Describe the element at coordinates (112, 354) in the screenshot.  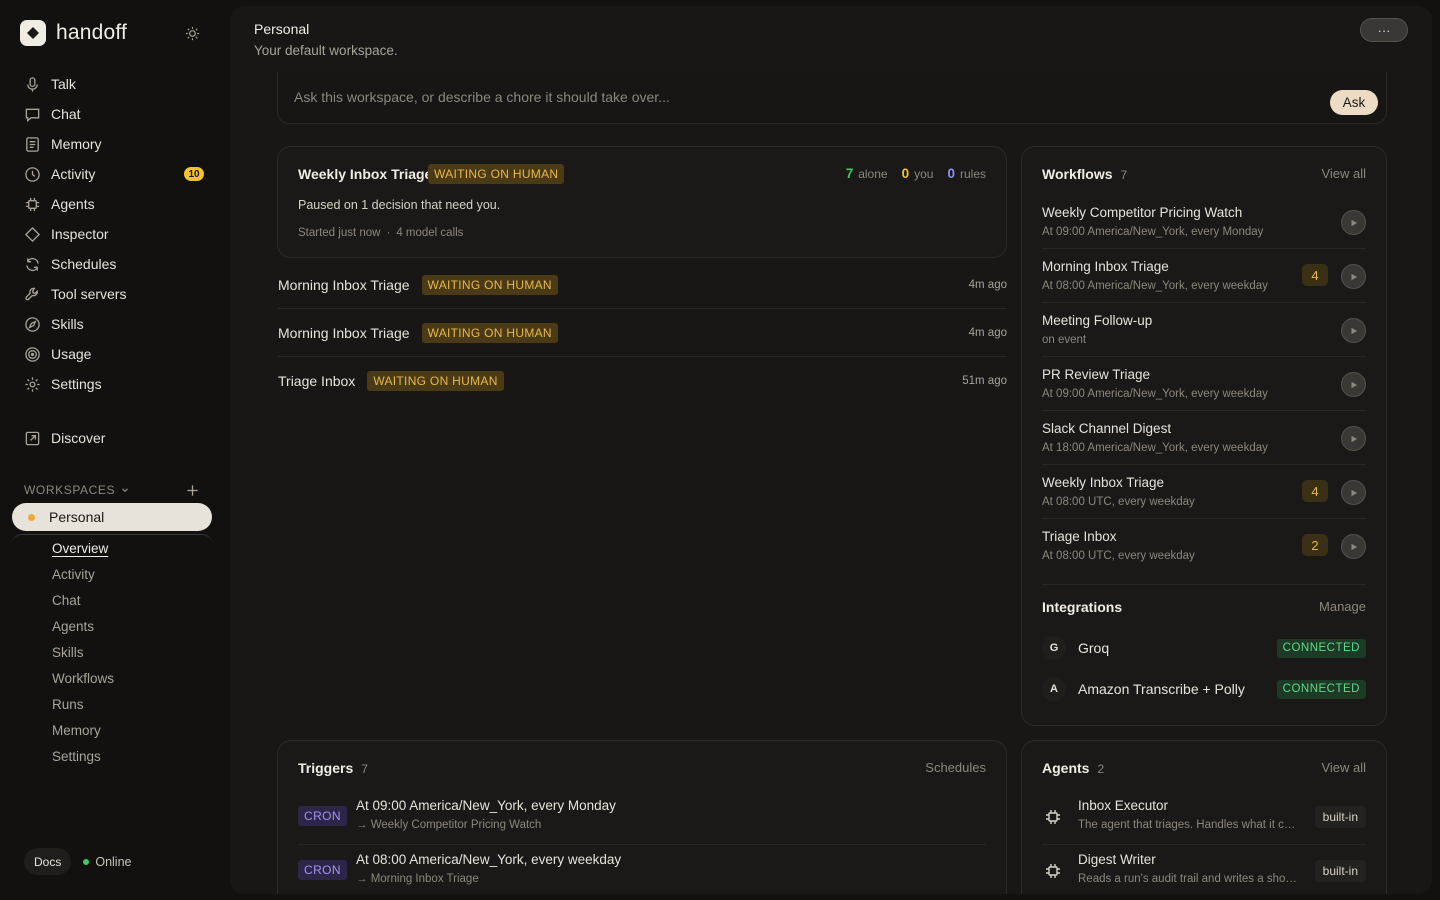
I see `nav-usage: Usage` at that location.